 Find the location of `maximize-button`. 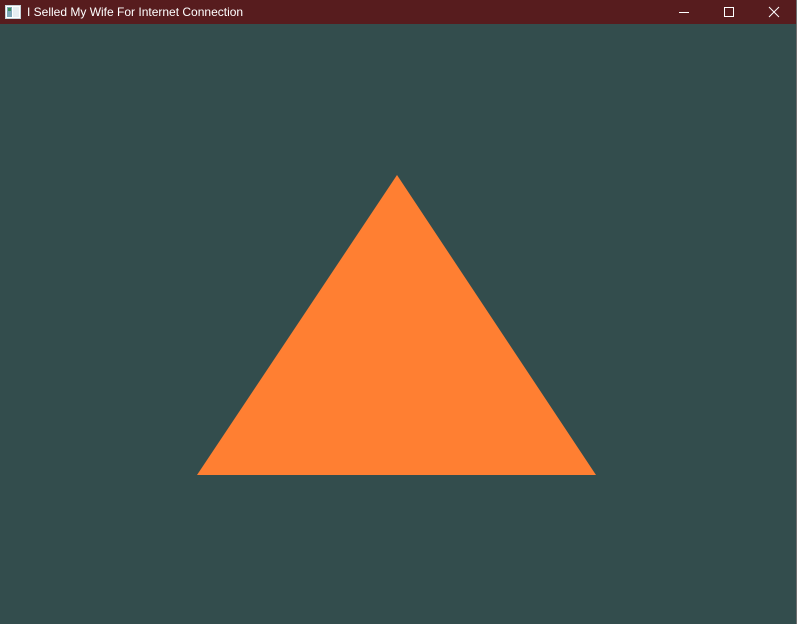

maximize-button is located at coordinates (728, 12).